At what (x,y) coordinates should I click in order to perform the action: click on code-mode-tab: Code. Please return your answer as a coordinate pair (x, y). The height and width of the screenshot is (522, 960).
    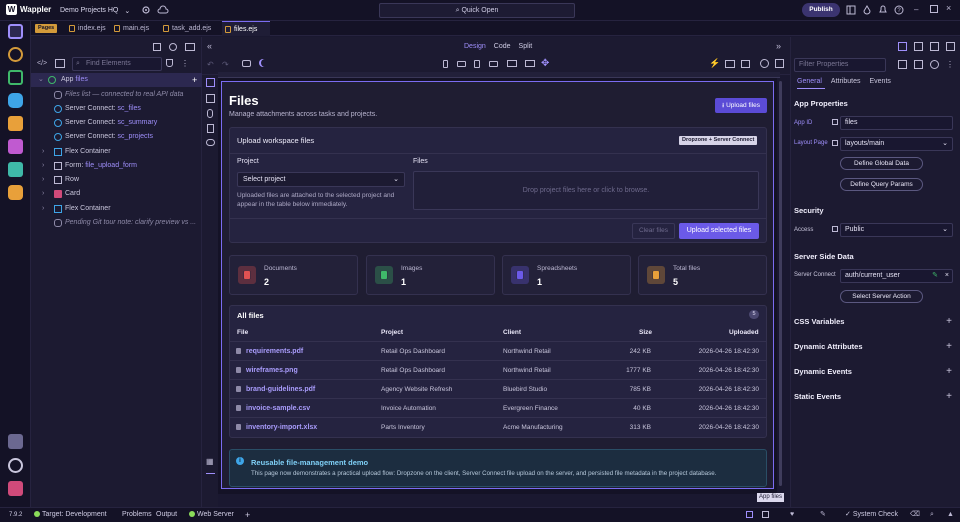
    Looking at the image, I should click on (502, 46).